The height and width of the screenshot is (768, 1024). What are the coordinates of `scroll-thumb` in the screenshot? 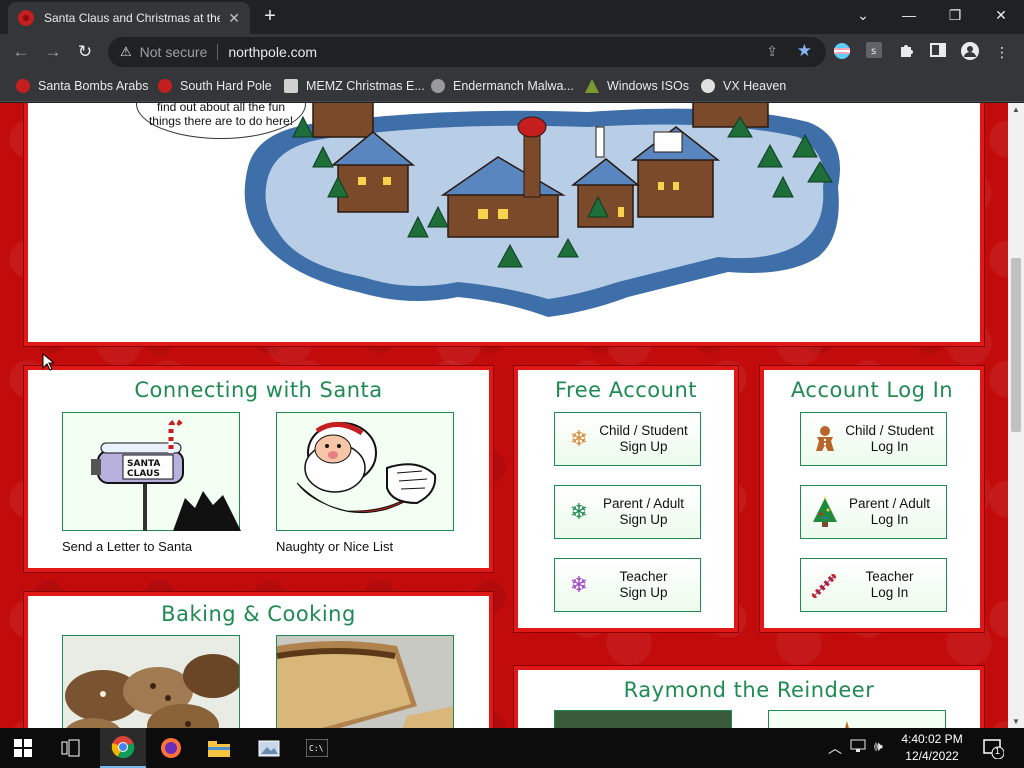 It's located at (1016, 345).